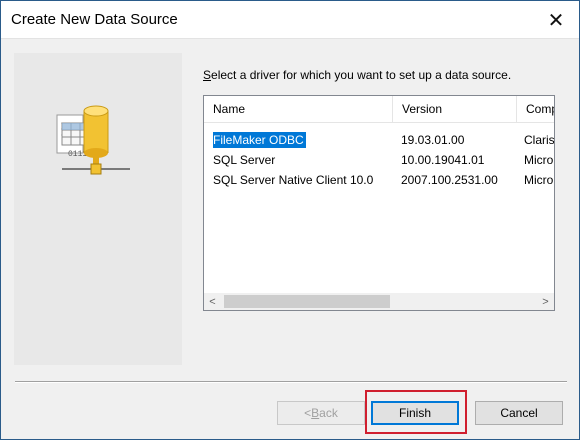 Image resolution: width=580 pixels, height=440 pixels. What do you see at coordinates (207, 75) in the screenshot?
I see `prompt-accelerator: S` at bounding box center [207, 75].